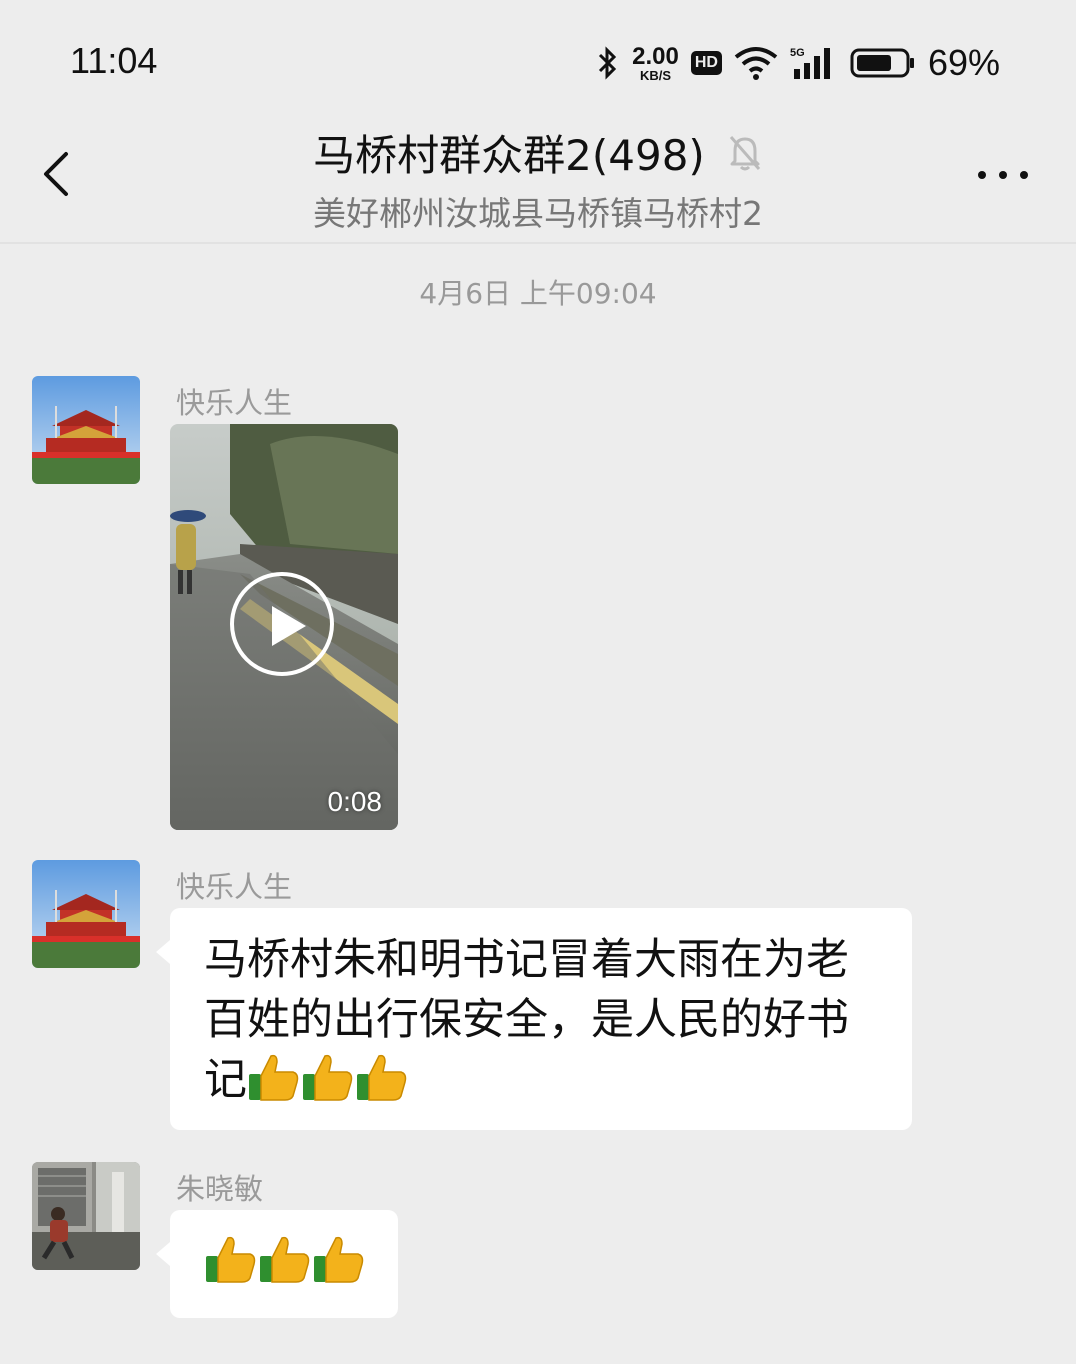 Image resolution: width=1076 pixels, height=1364 pixels. What do you see at coordinates (538, 293) in the screenshot?
I see `chat-timestamp: 4月6日 上午09:04` at bounding box center [538, 293].